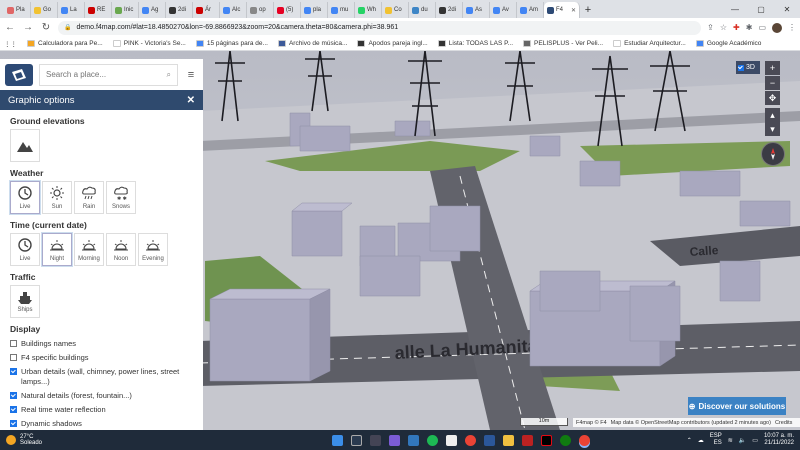  What do you see at coordinates (376, 440) in the screenshot?
I see `task-view-icon` at bounding box center [376, 440].